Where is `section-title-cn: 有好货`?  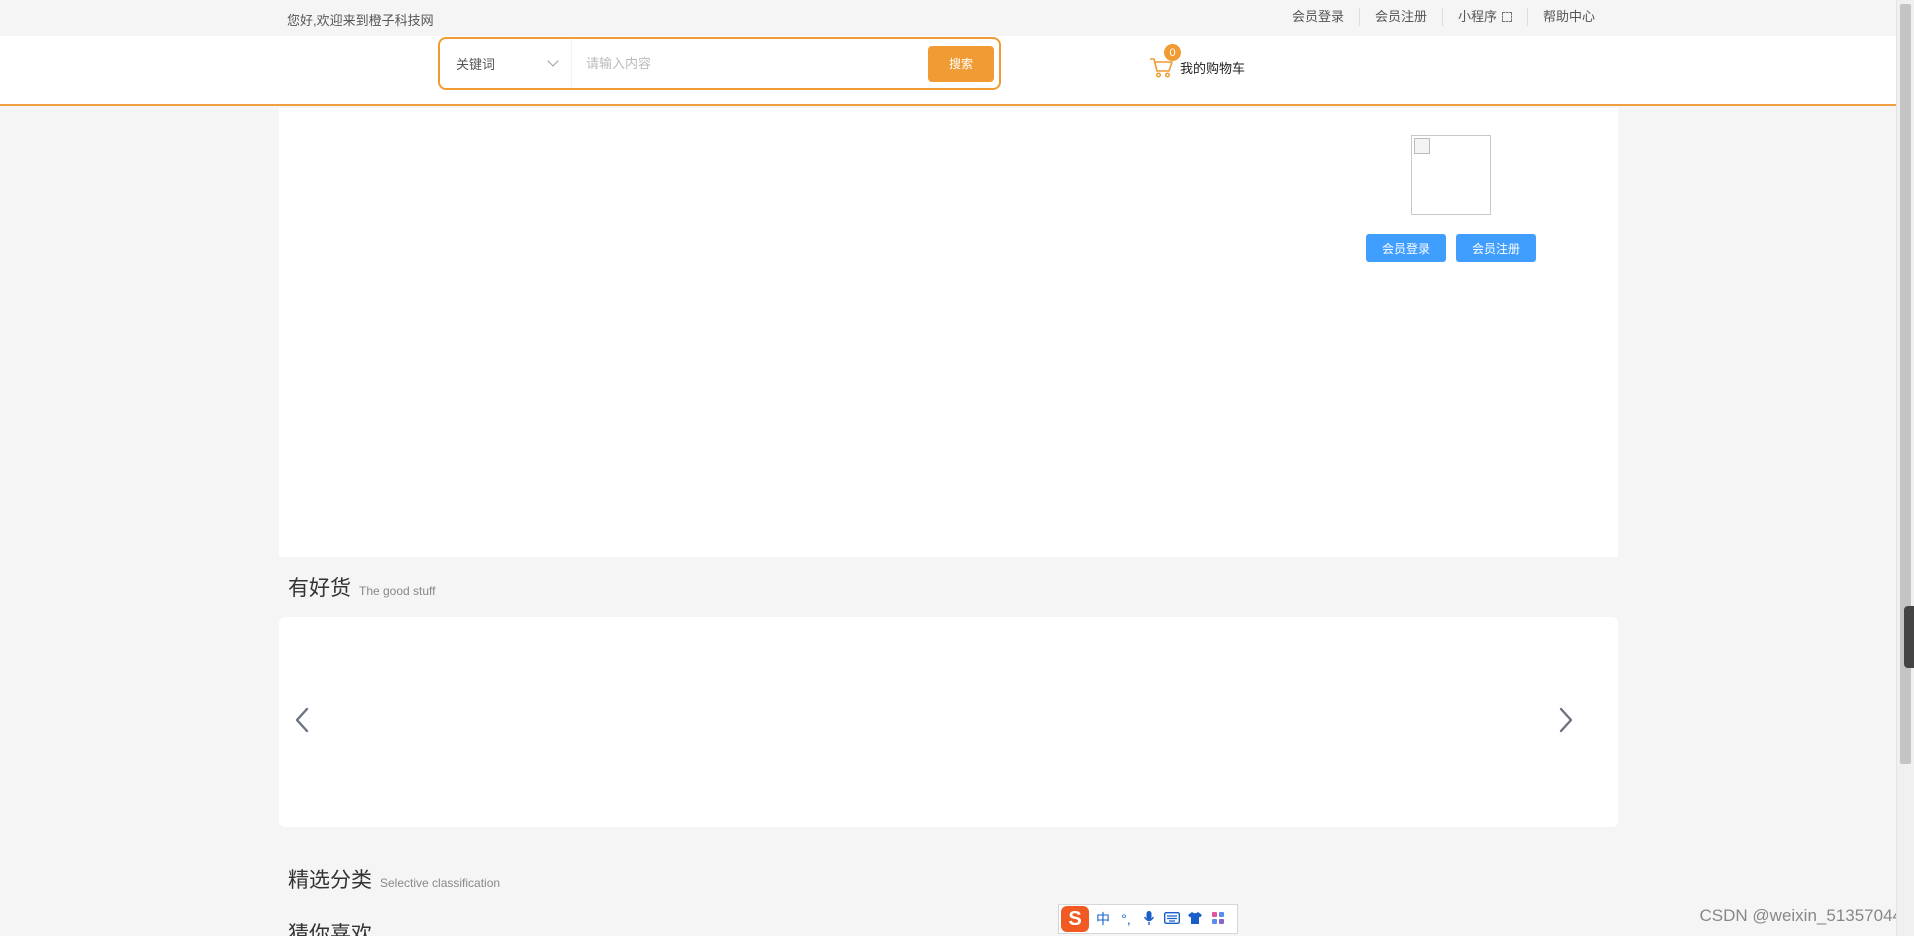
section-title-cn: 有好货 is located at coordinates (319, 588).